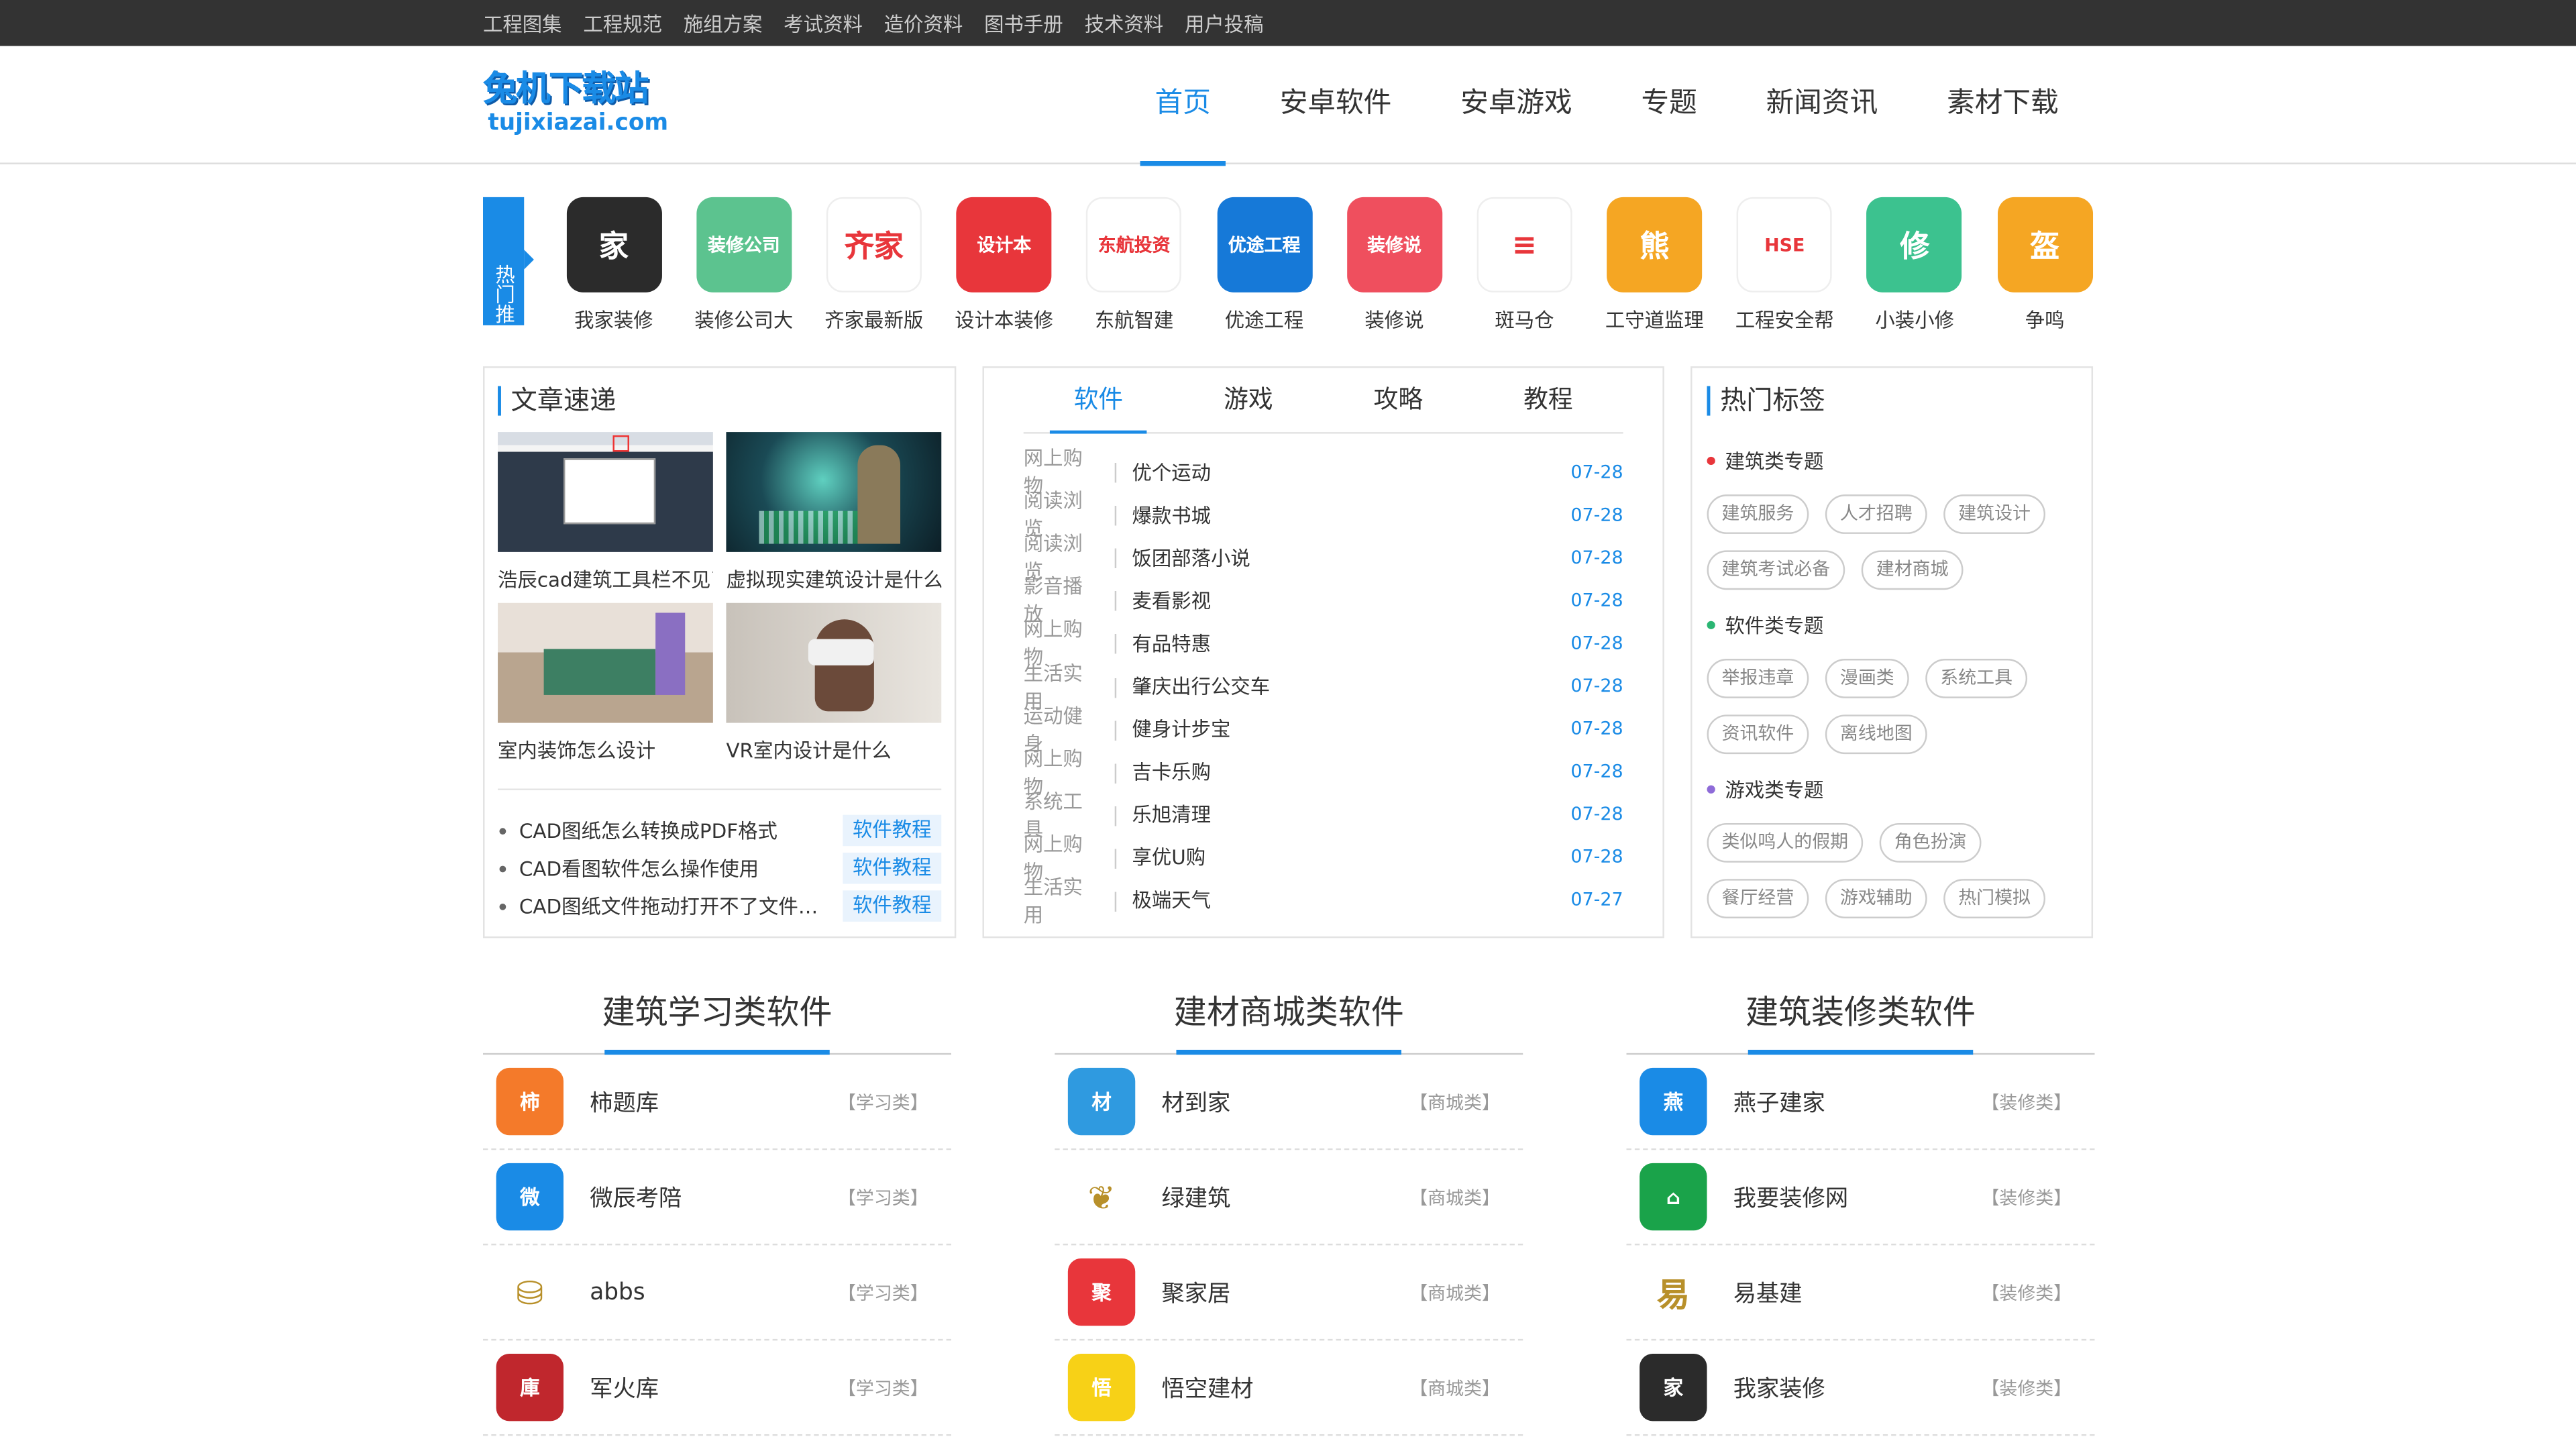  Describe the element at coordinates (1224, 23) in the screenshot. I see `top-link-8: 用户投稿` at that location.